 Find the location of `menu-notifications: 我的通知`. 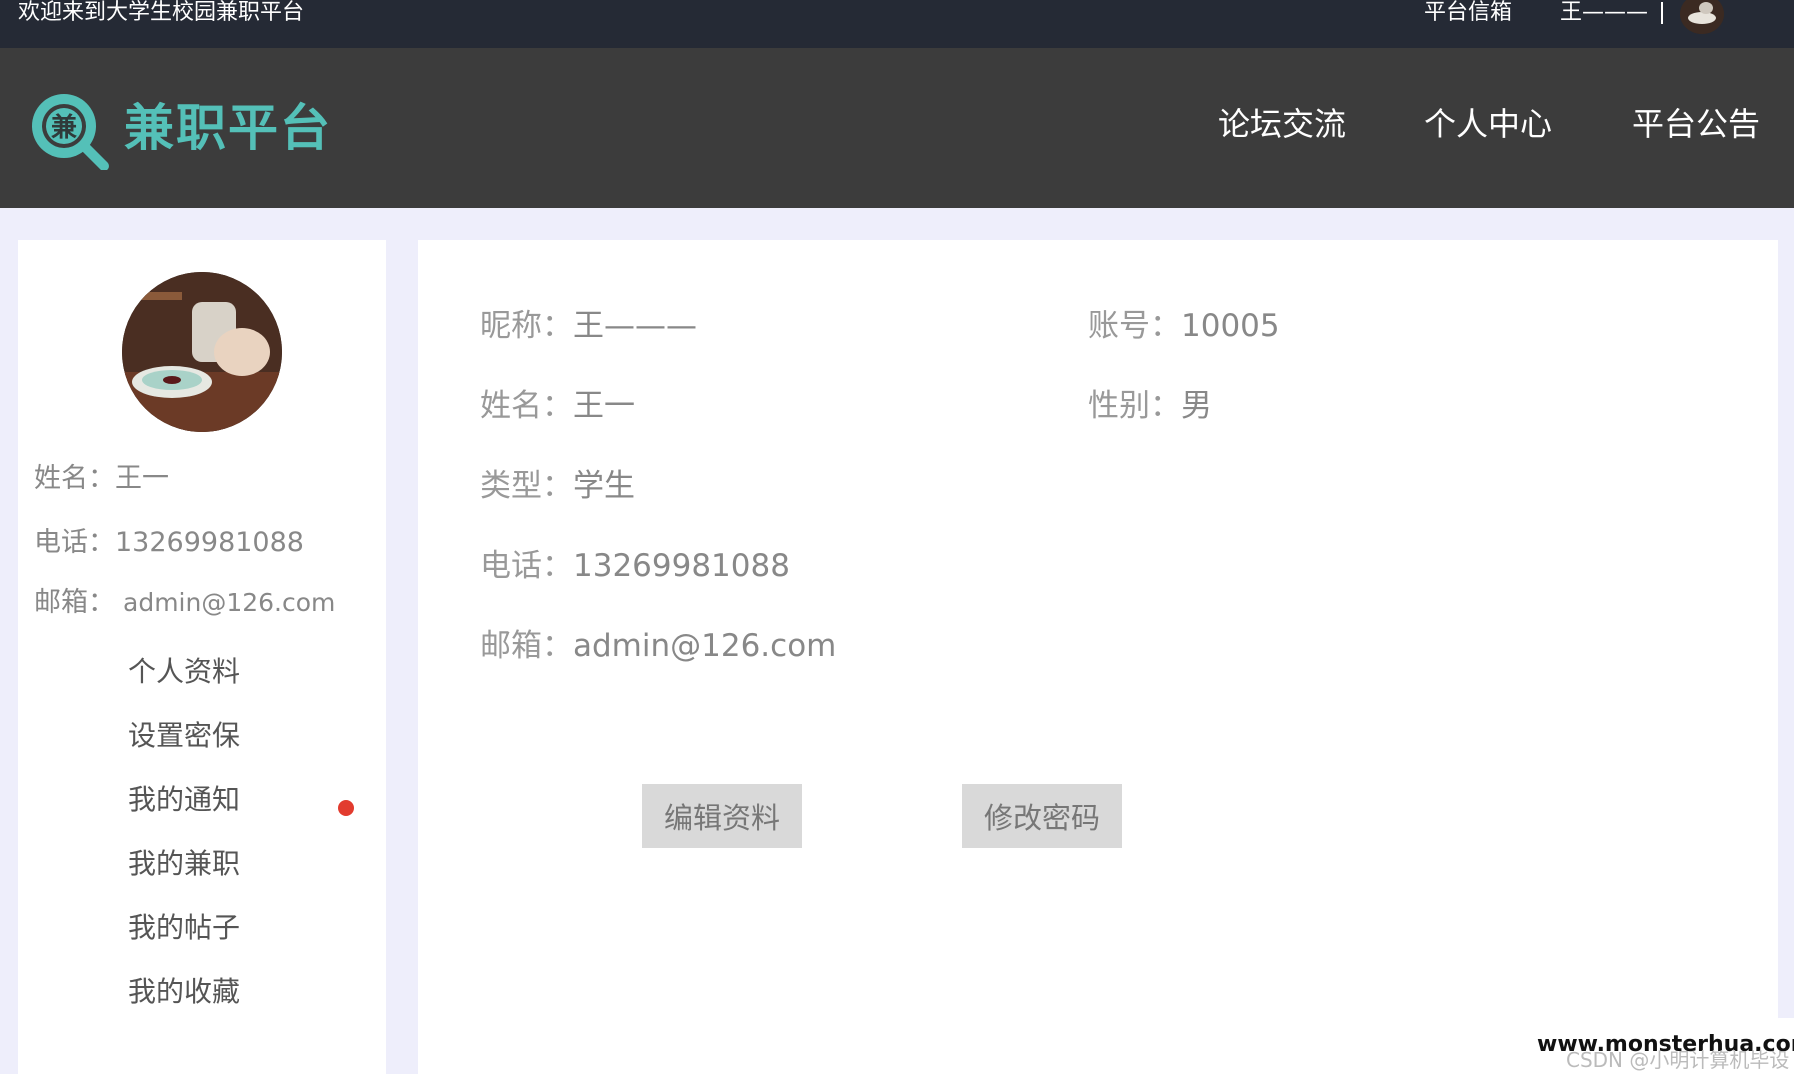

menu-notifications: 我的通知 is located at coordinates (184, 800).